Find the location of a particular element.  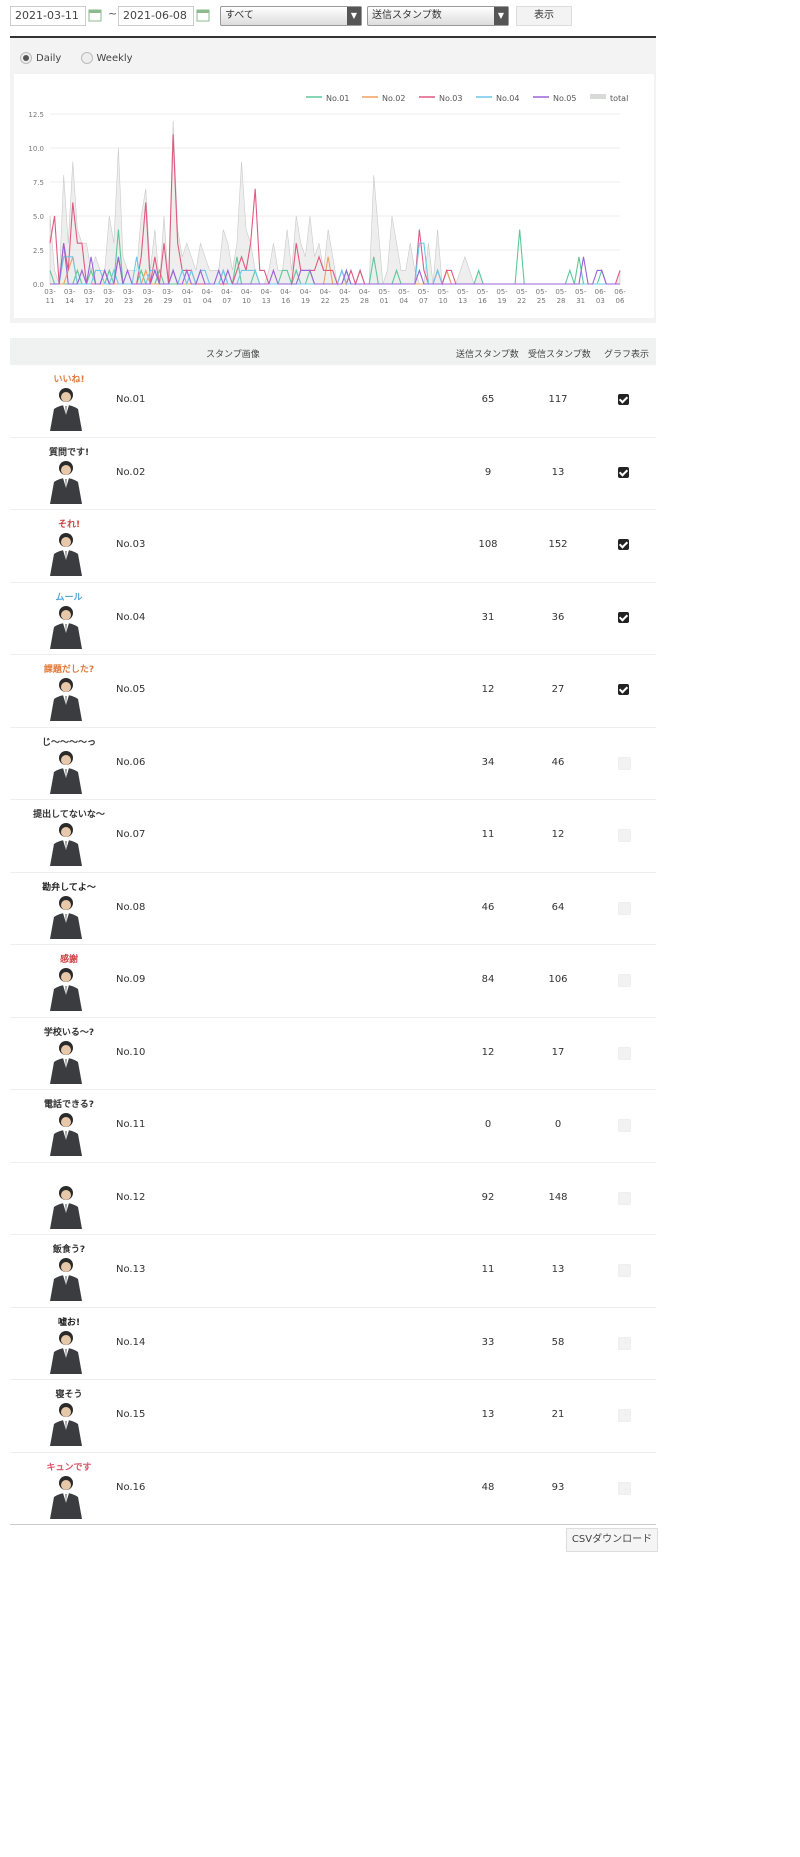

sent-count: 0 is located at coordinates (488, 1124).